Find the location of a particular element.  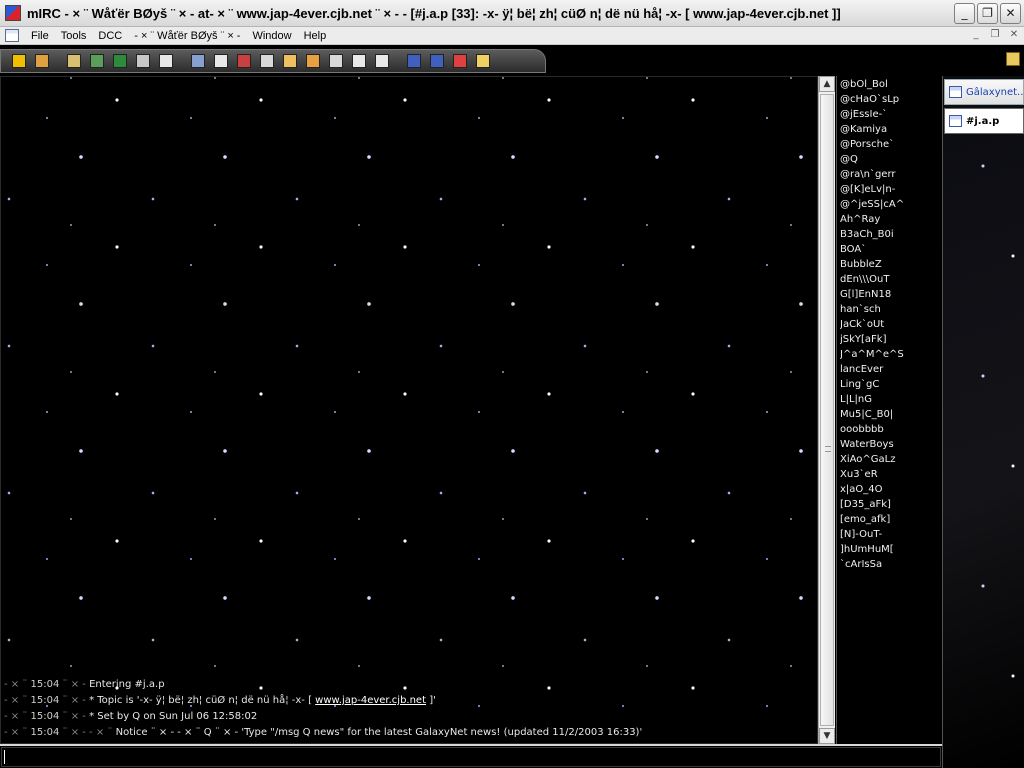

options-button is located at coordinates (42, 61).